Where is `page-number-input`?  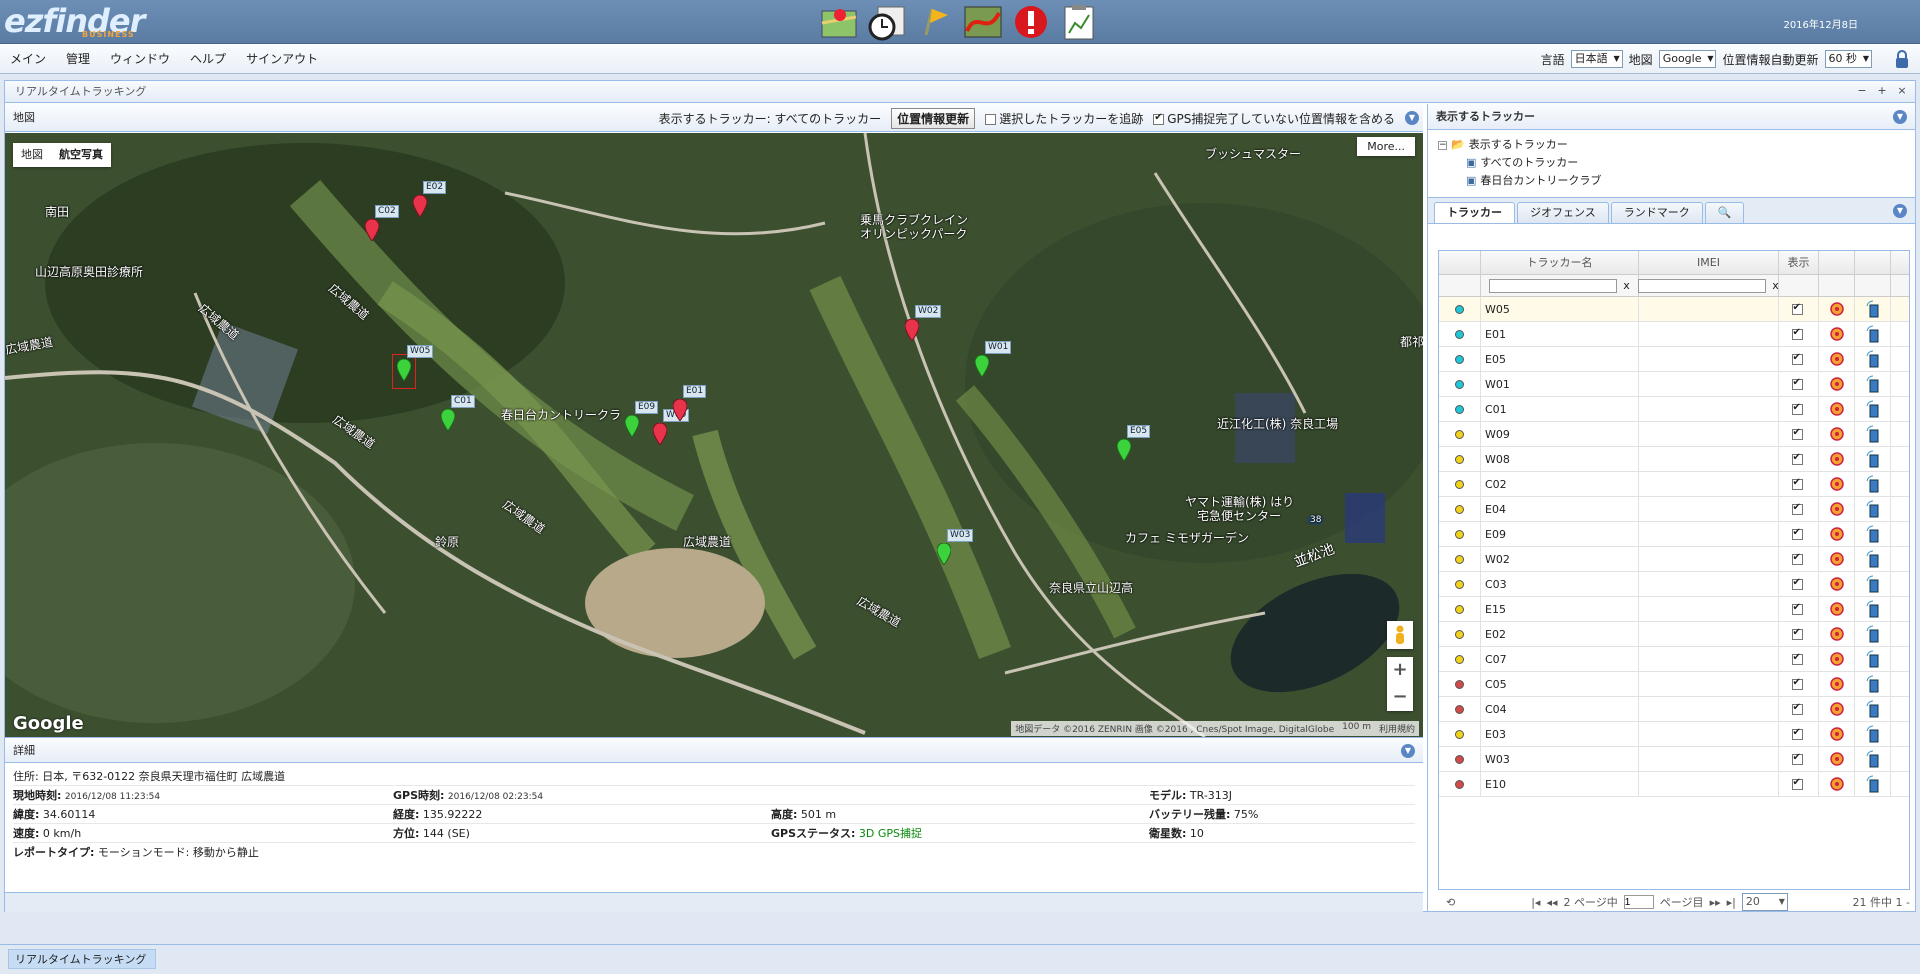
page-number-input is located at coordinates (1638, 902).